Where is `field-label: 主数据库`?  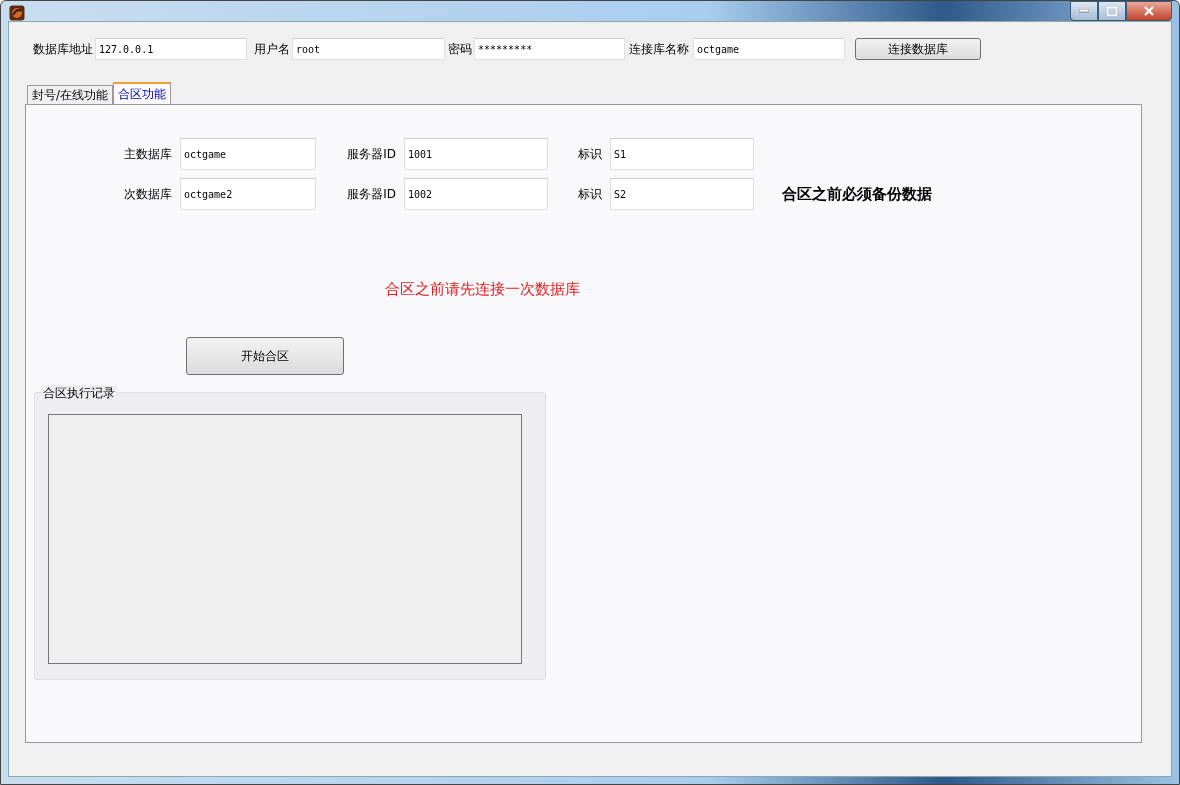
field-label: 主数据库 is located at coordinates (147, 154).